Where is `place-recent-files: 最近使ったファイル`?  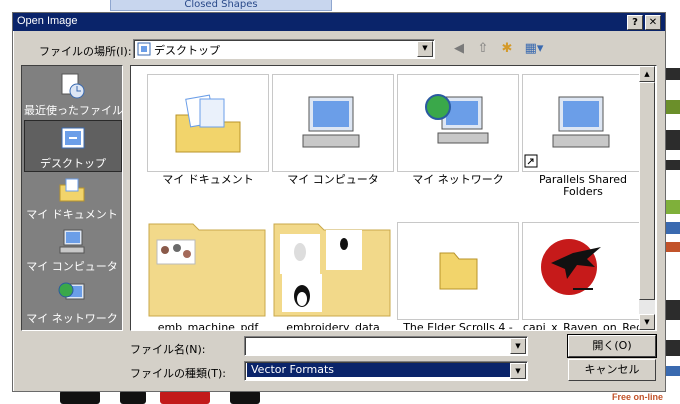
place-recent-files: 最近使ったファイル is located at coordinates (73, 93).